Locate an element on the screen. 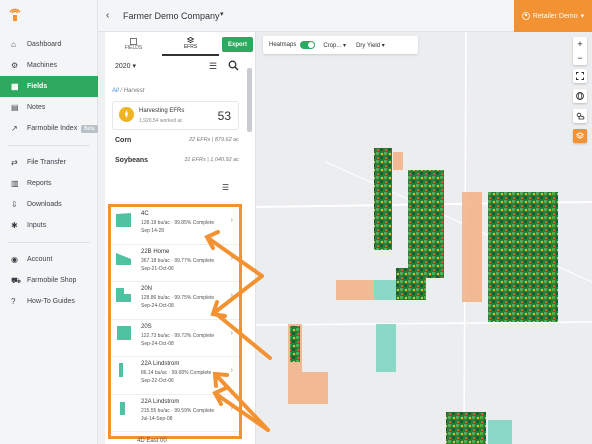 The height and width of the screenshot is (444, 592). field-stats: 367.18 bu/ac · 99.77% Complete is located at coordinates (178, 260).